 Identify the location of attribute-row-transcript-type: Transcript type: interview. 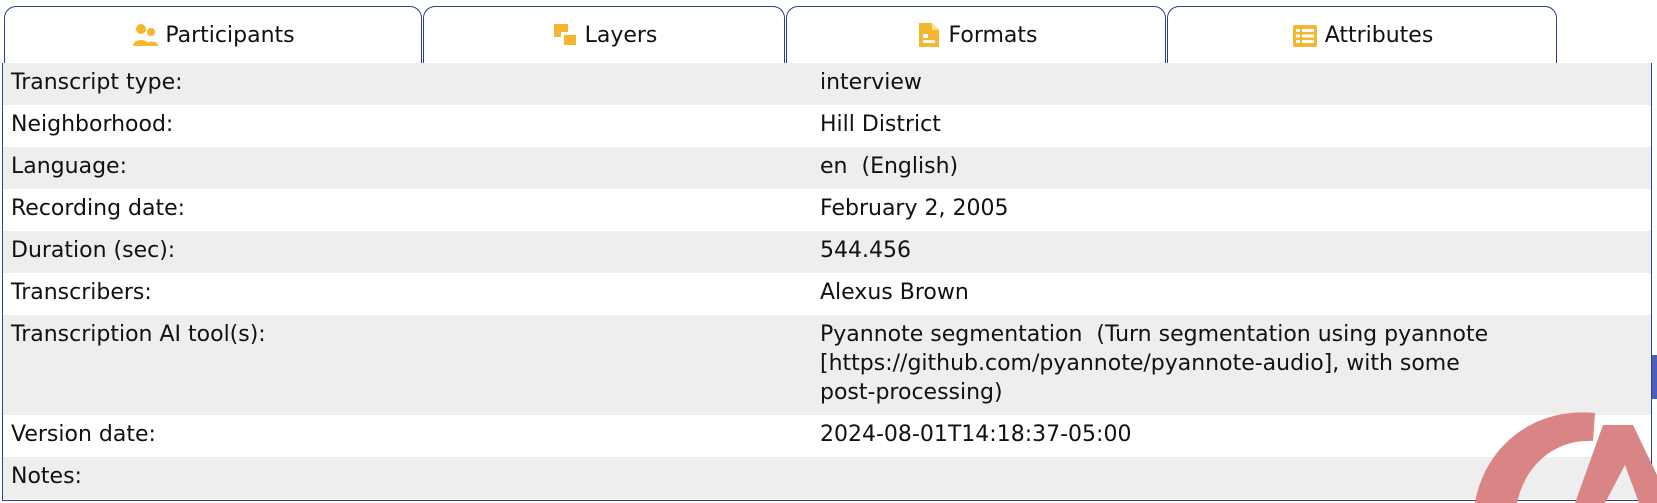
(827, 84).